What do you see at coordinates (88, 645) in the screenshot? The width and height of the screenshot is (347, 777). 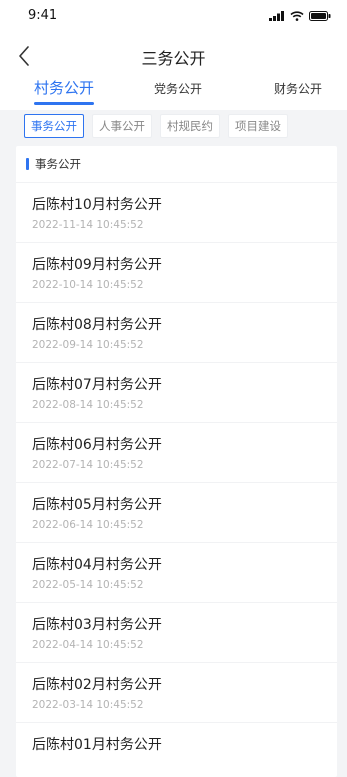 I see `item-timestamp: 2022-04-14 10:45:52` at bounding box center [88, 645].